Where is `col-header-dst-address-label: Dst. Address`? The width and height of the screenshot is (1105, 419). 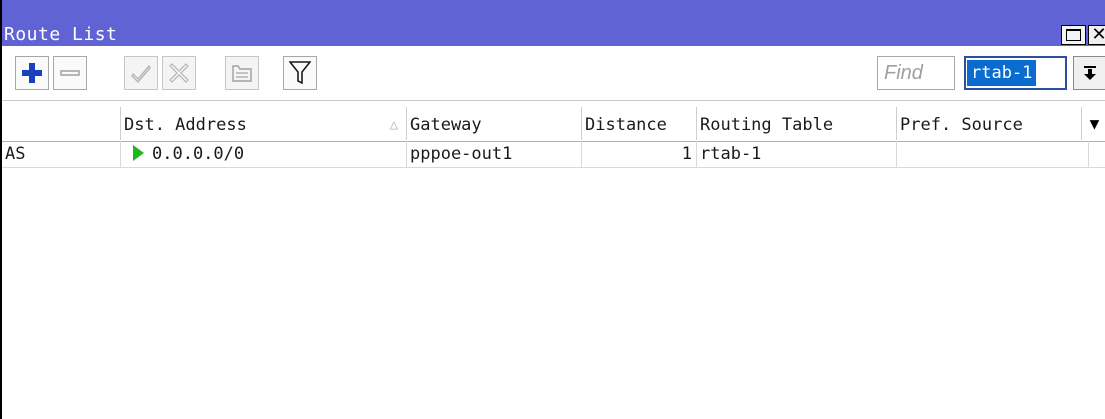
col-header-dst-address-label: Dst. Address is located at coordinates (185, 125).